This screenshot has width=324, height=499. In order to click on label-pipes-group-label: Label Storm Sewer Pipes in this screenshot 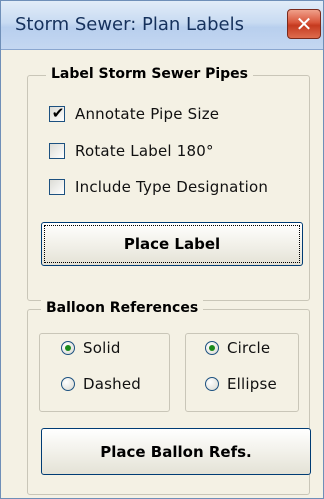, I will do `click(150, 74)`.